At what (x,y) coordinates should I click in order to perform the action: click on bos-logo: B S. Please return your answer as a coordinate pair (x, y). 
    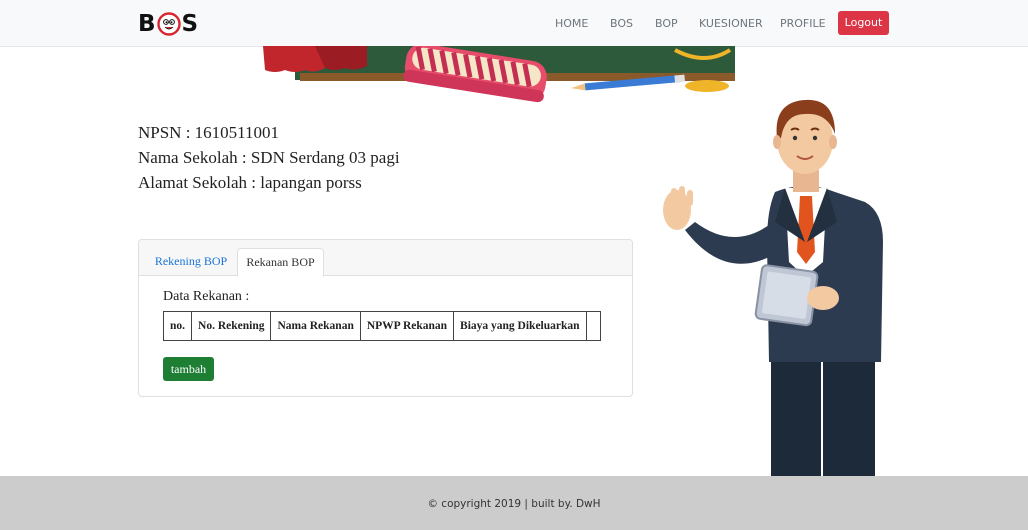
    Looking at the image, I should click on (168, 24).